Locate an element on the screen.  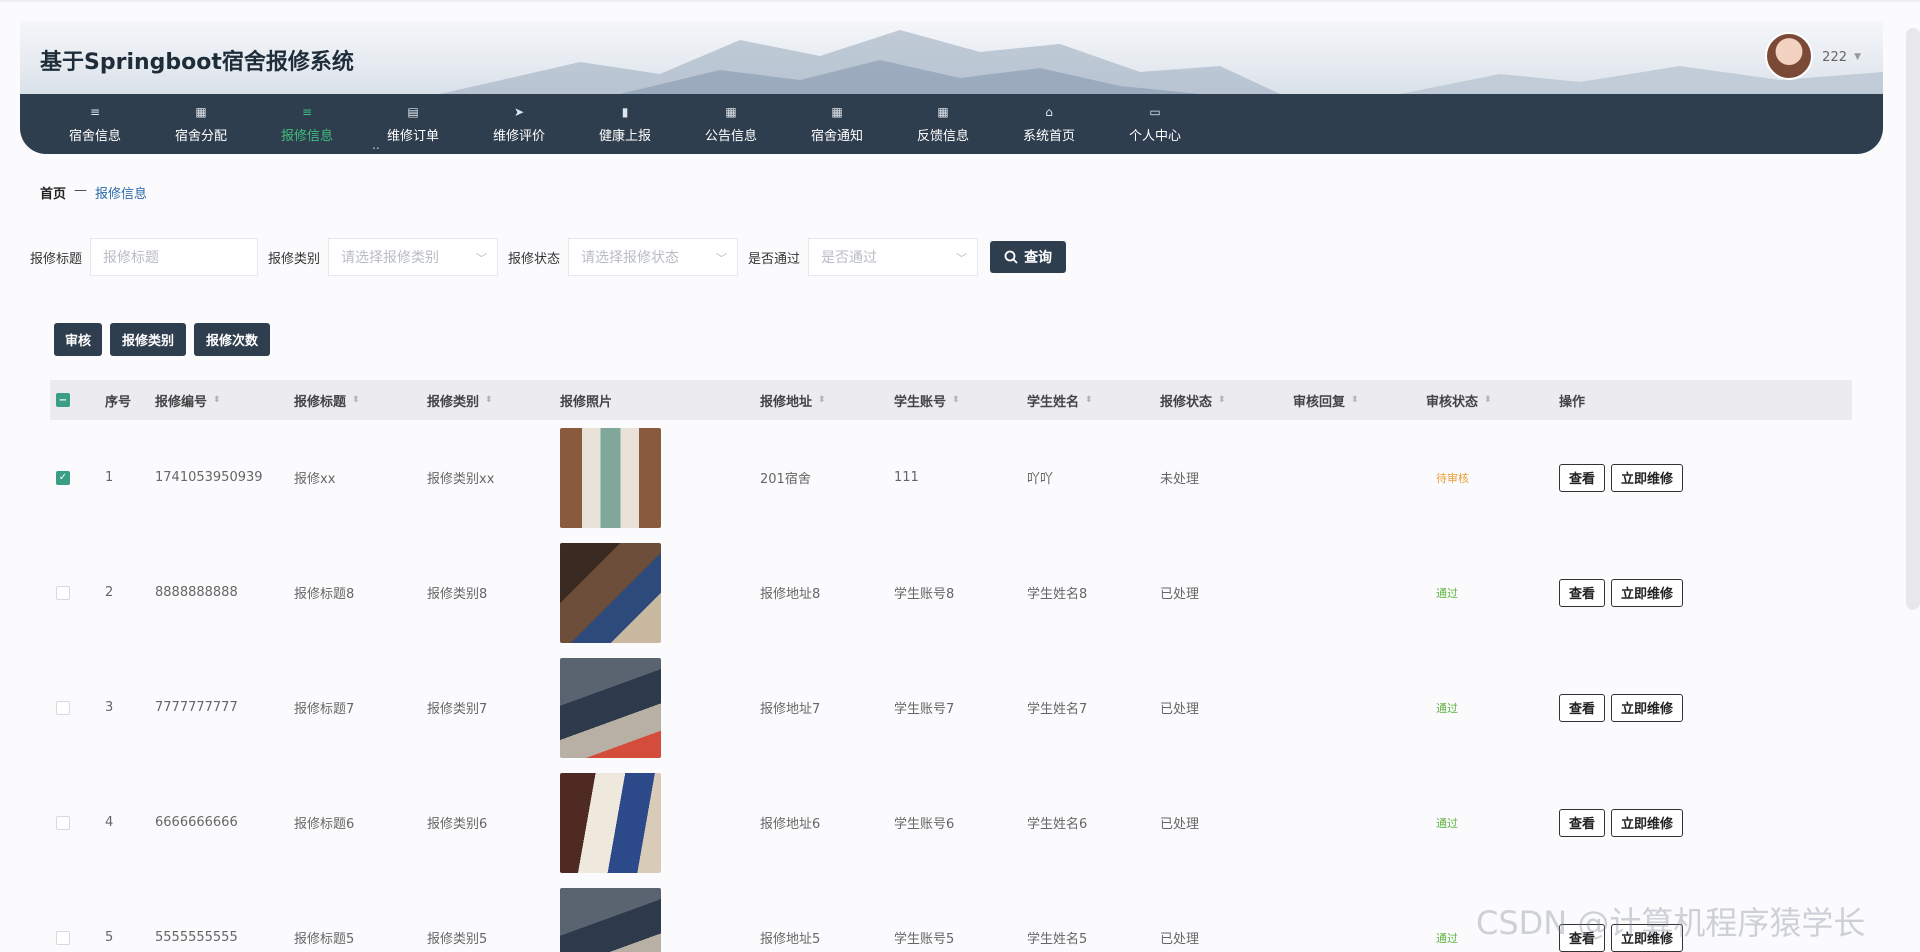
header-ops: 操作 is located at coordinates (1572, 402).